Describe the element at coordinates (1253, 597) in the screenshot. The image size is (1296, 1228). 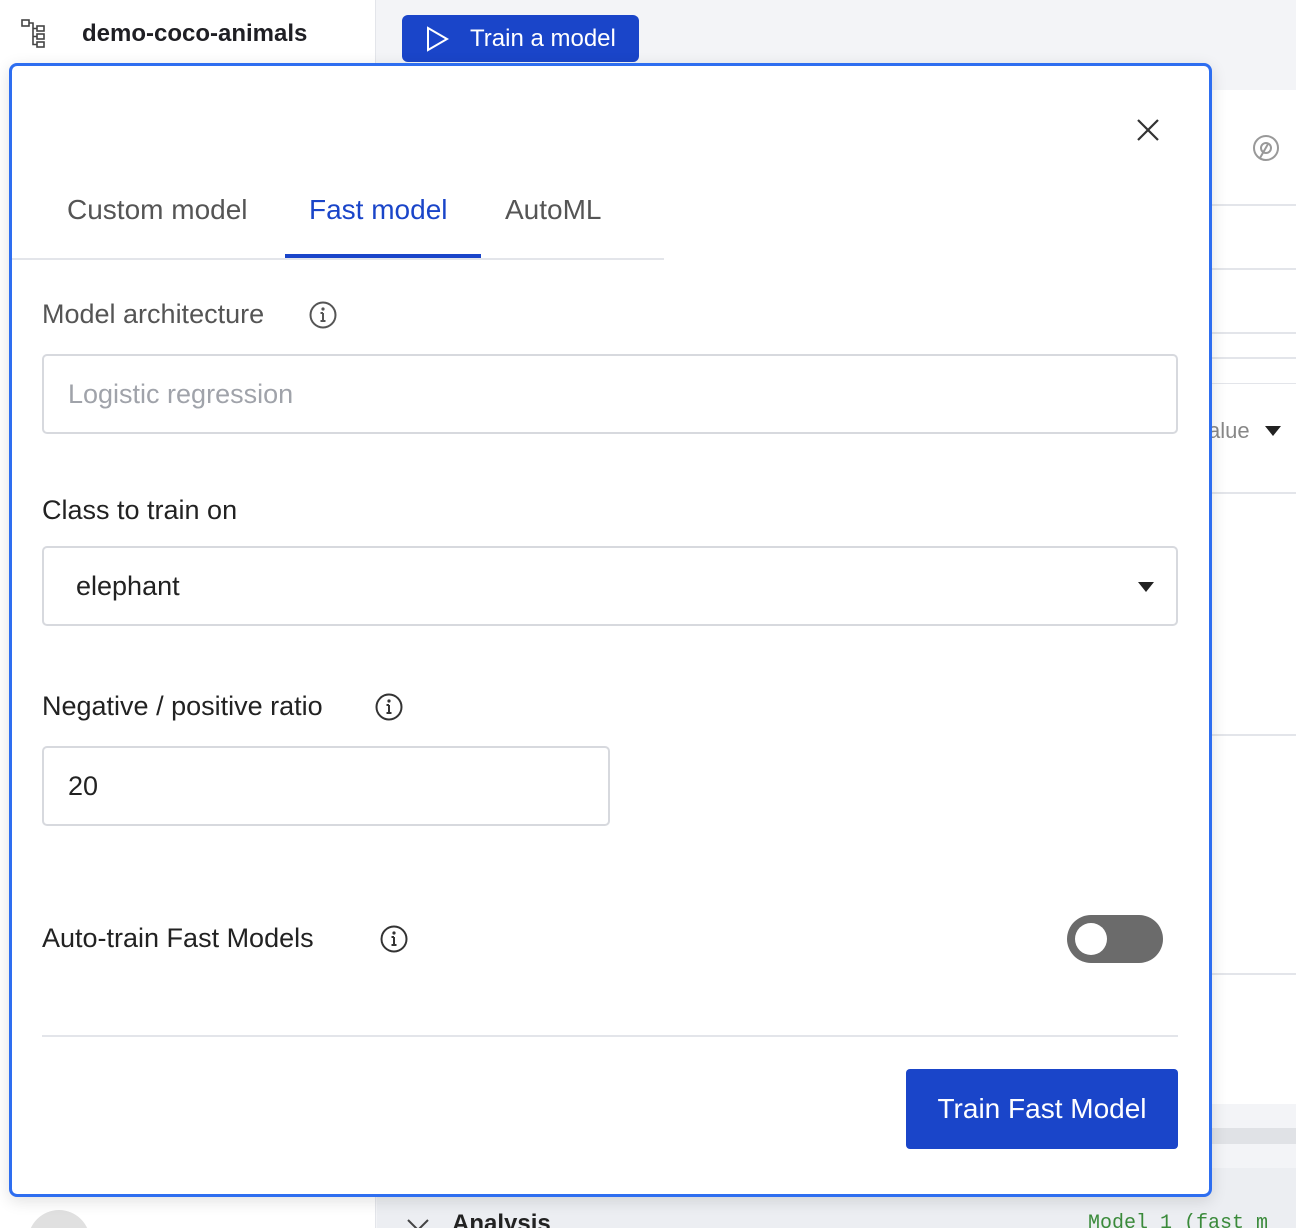
I see `background-panel` at that location.